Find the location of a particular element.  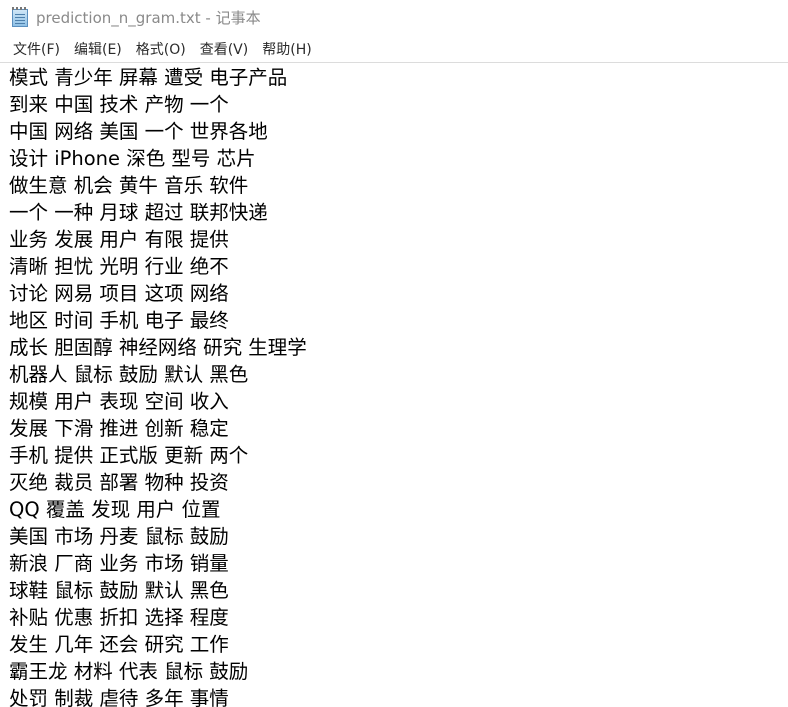

menu-format: 格式(O) is located at coordinates (161, 49).